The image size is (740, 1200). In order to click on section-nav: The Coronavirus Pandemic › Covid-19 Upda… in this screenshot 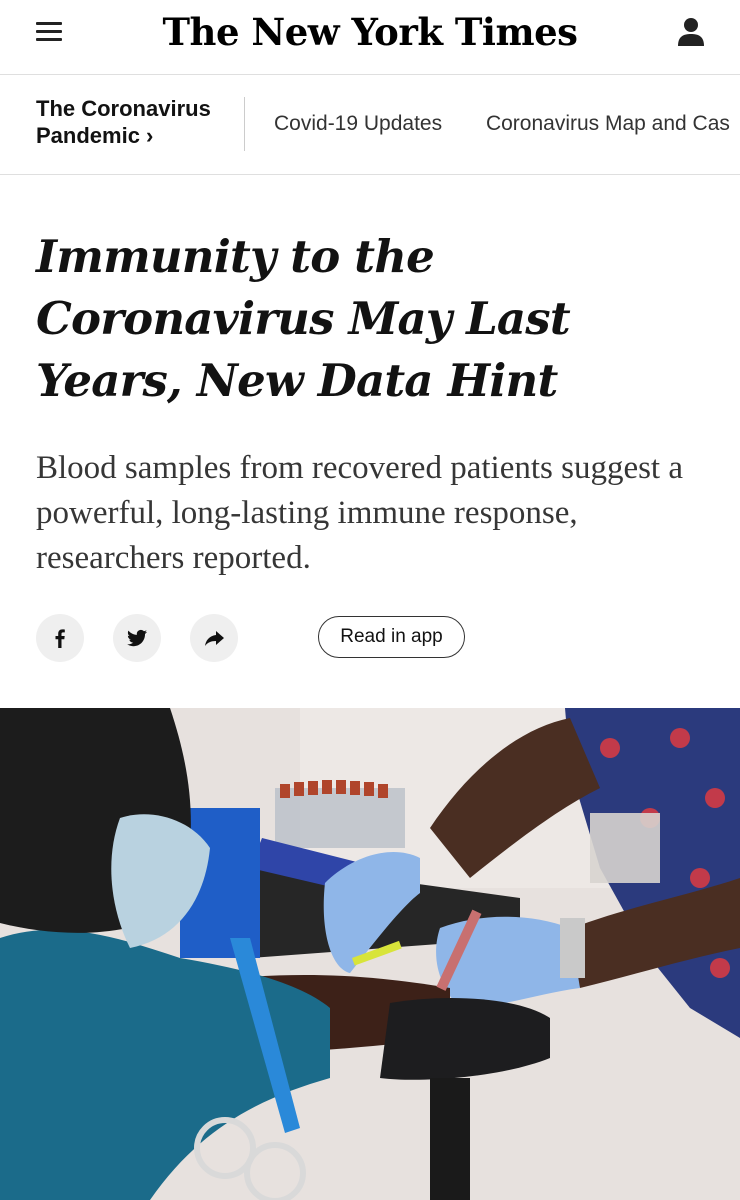, I will do `click(370, 125)`.